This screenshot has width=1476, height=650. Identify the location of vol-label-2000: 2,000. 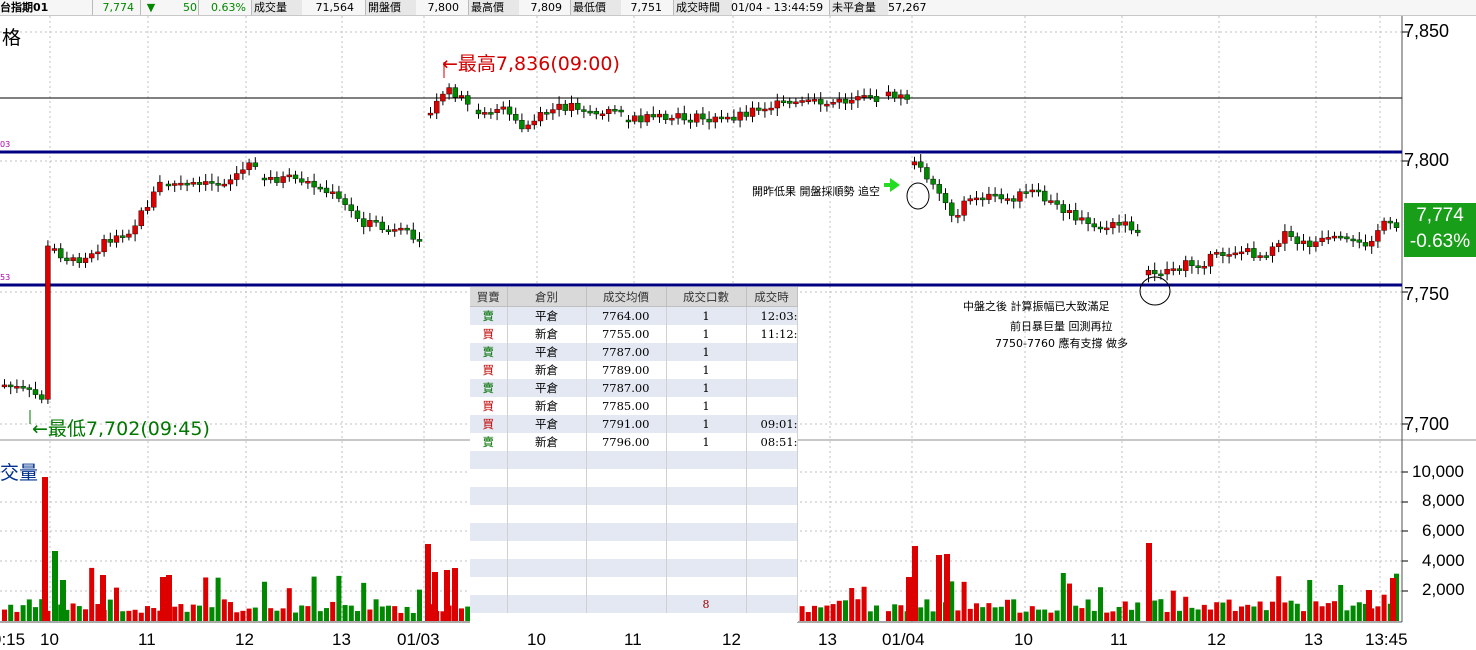
(1443, 589).